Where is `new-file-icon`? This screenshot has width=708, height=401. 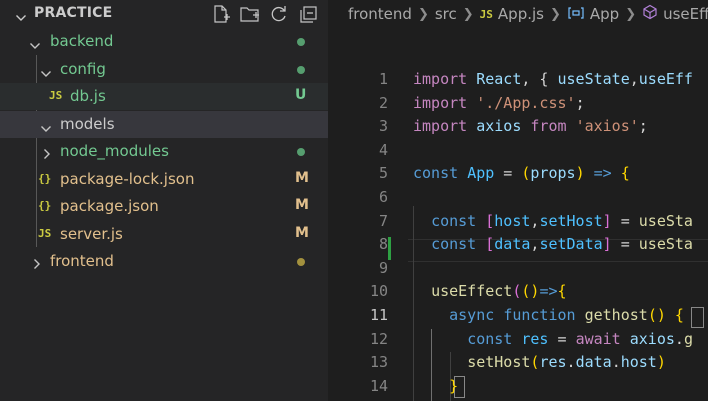
new-file-icon is located at coordinates (221, 14).